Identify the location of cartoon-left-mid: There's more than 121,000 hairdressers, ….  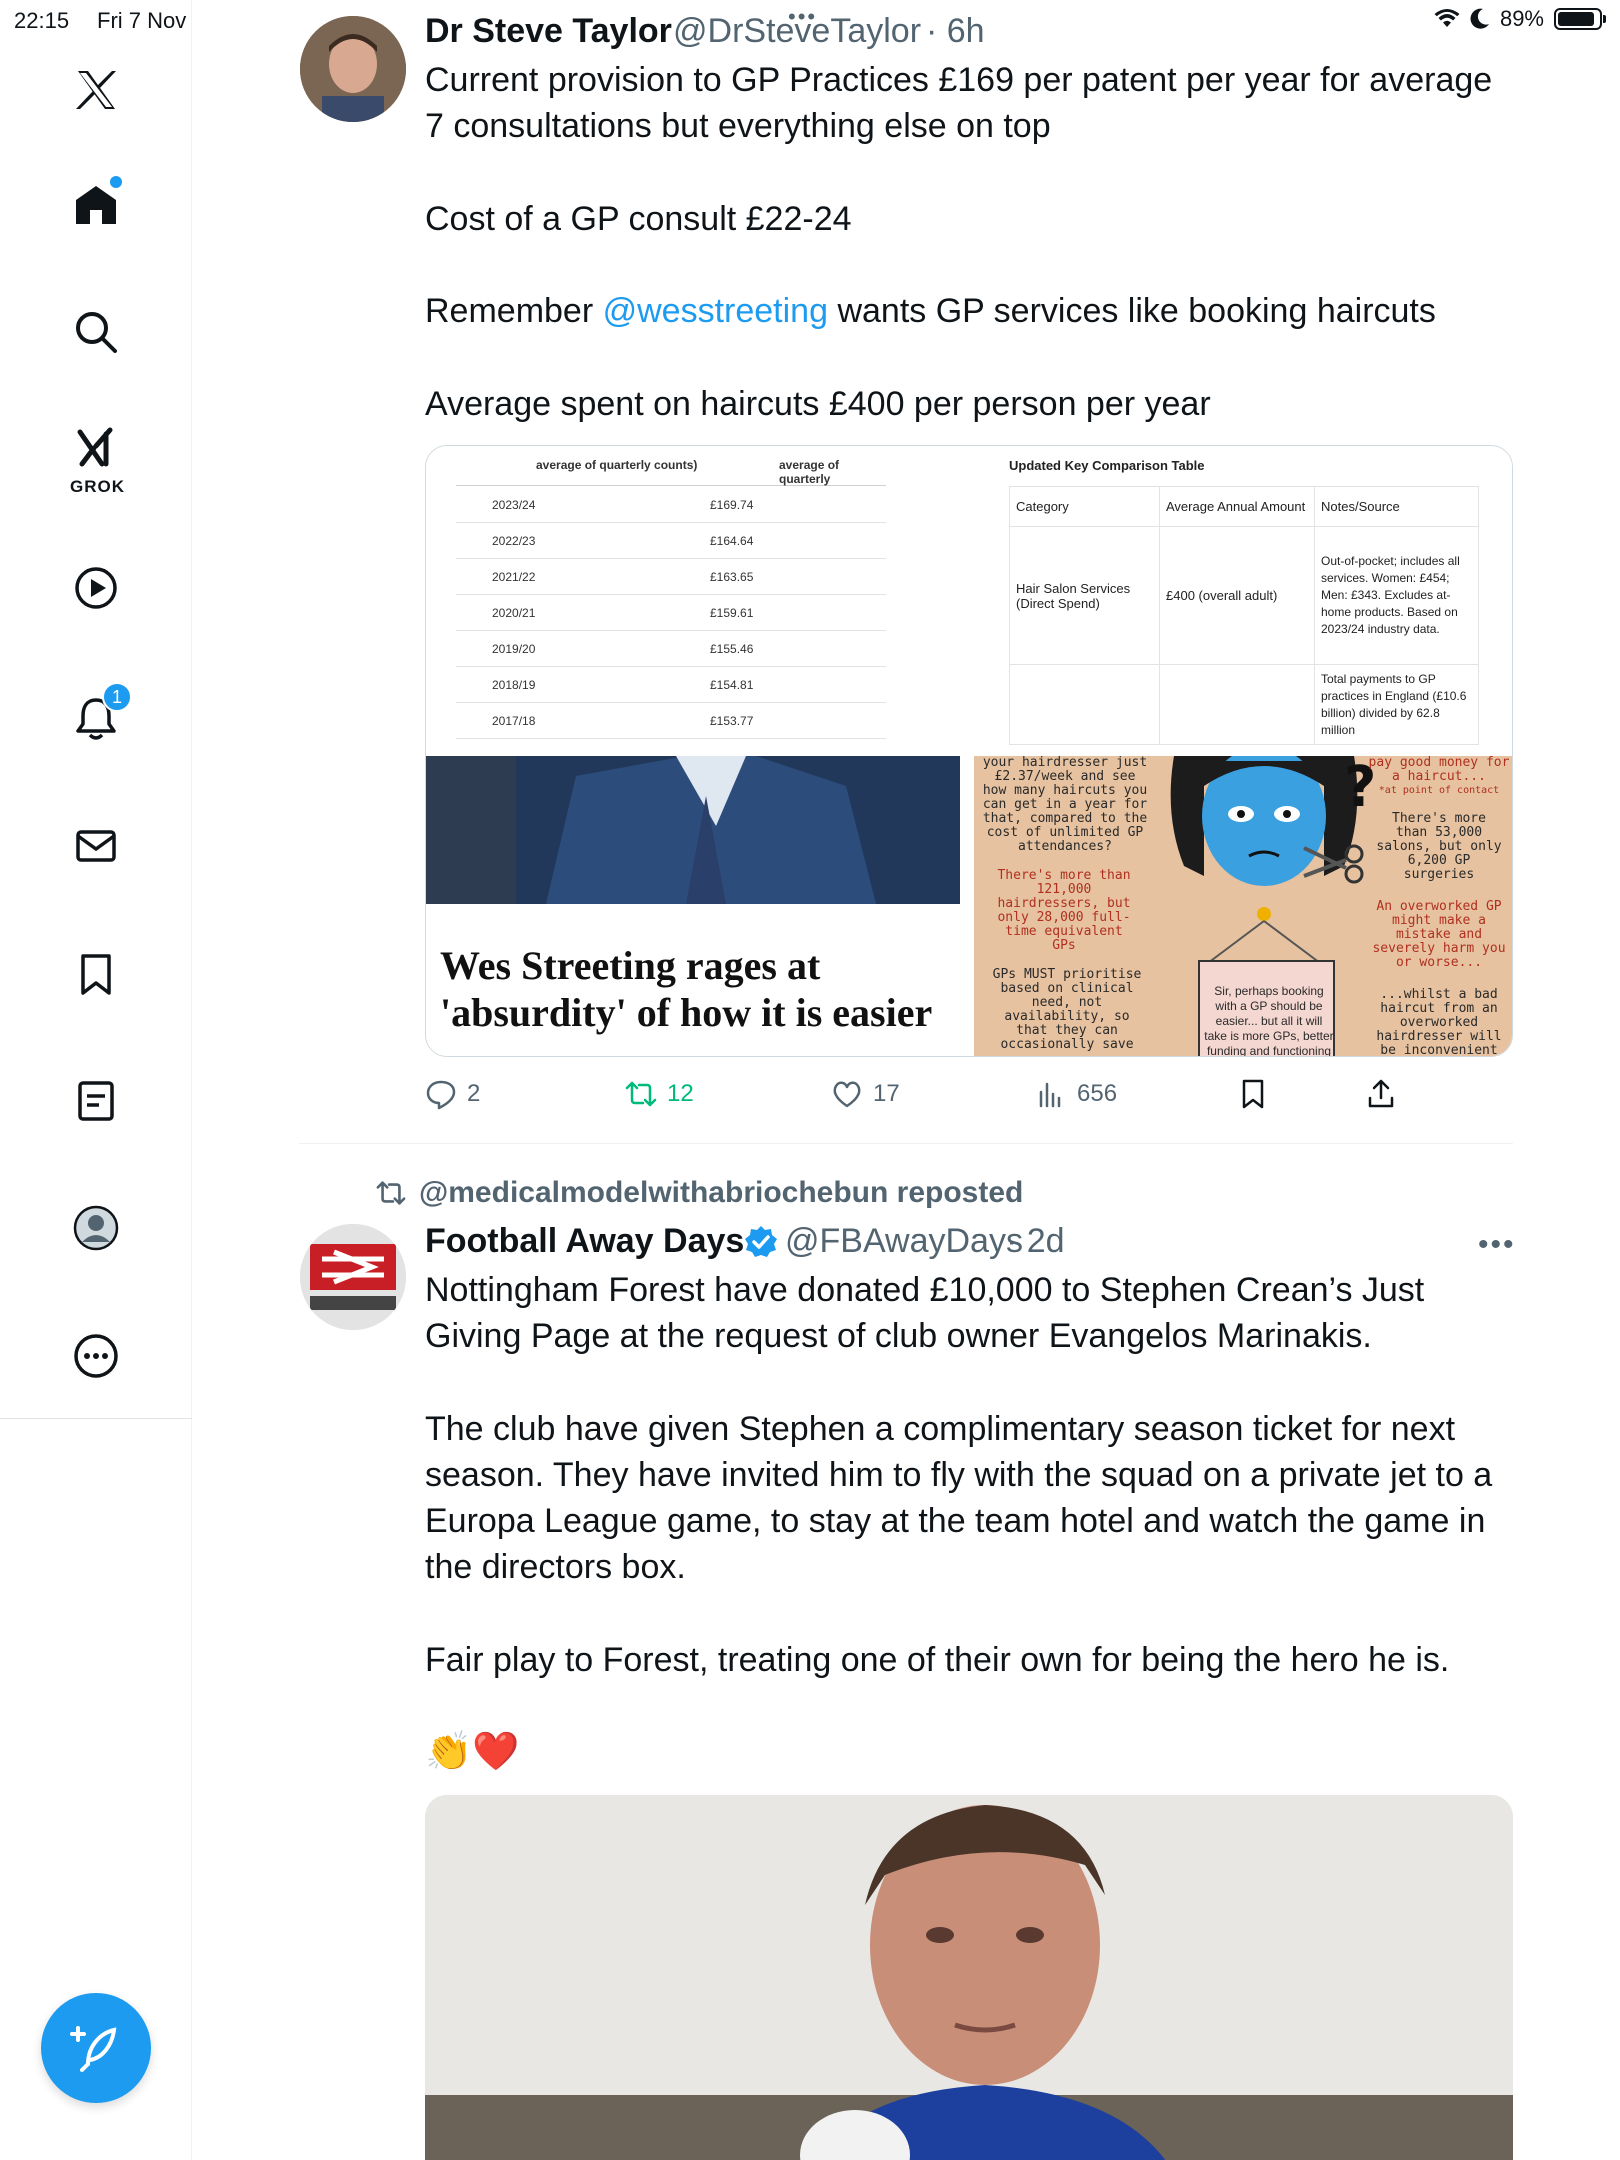
(1064, 910).